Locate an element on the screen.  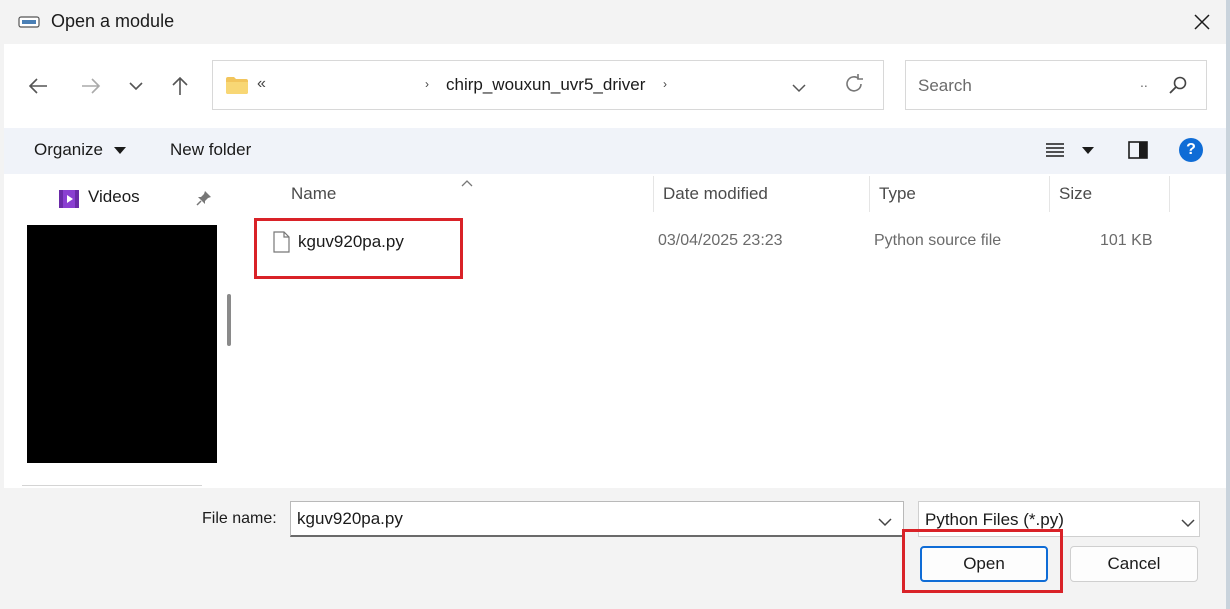
python-module-icon is located at coordinates (29, 21).